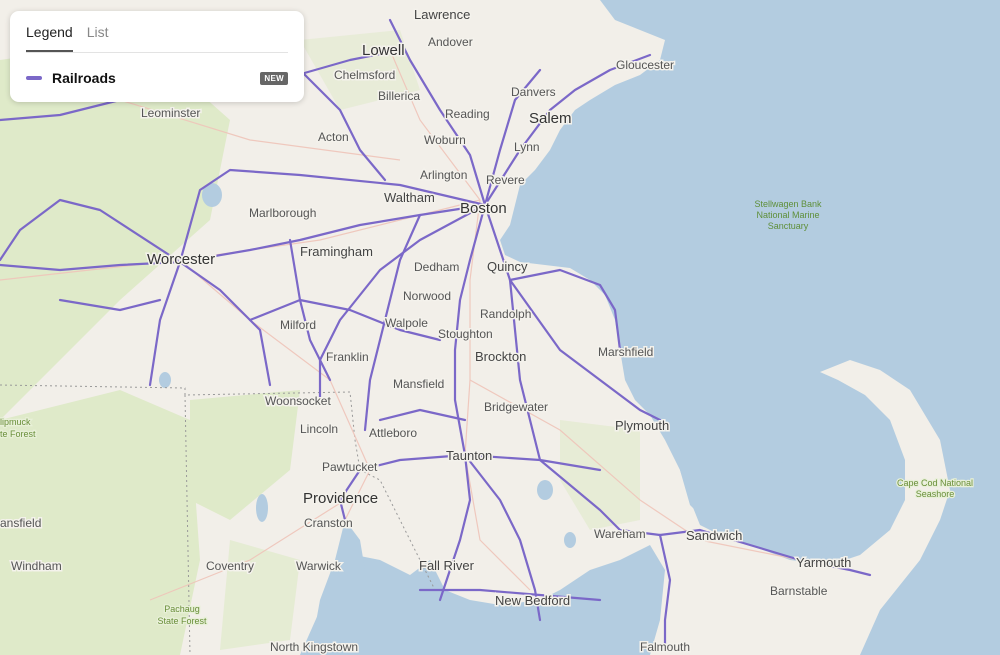  What do you see at coordinates (393, 433) in the screenshot?
I see `place-label: Attleboro` at bounding box center [393, 433].